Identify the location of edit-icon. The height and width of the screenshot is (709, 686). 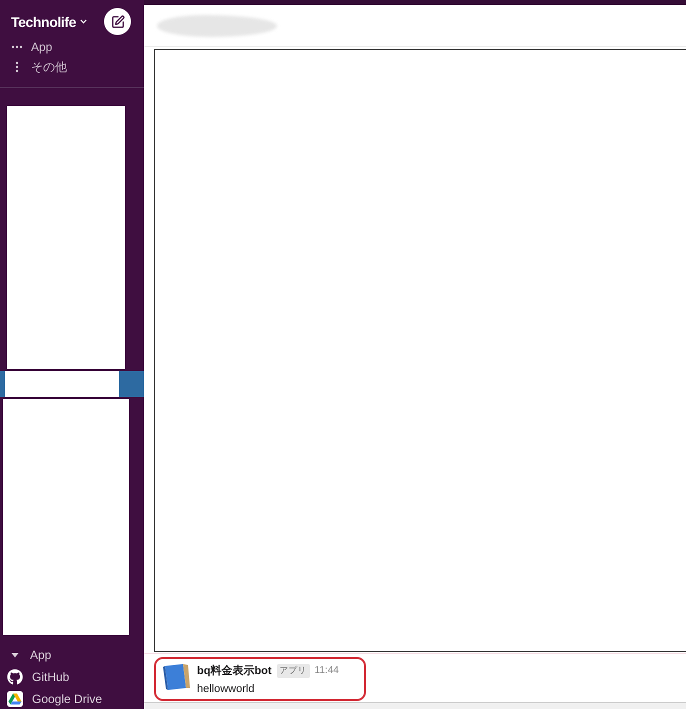
(117, 21).